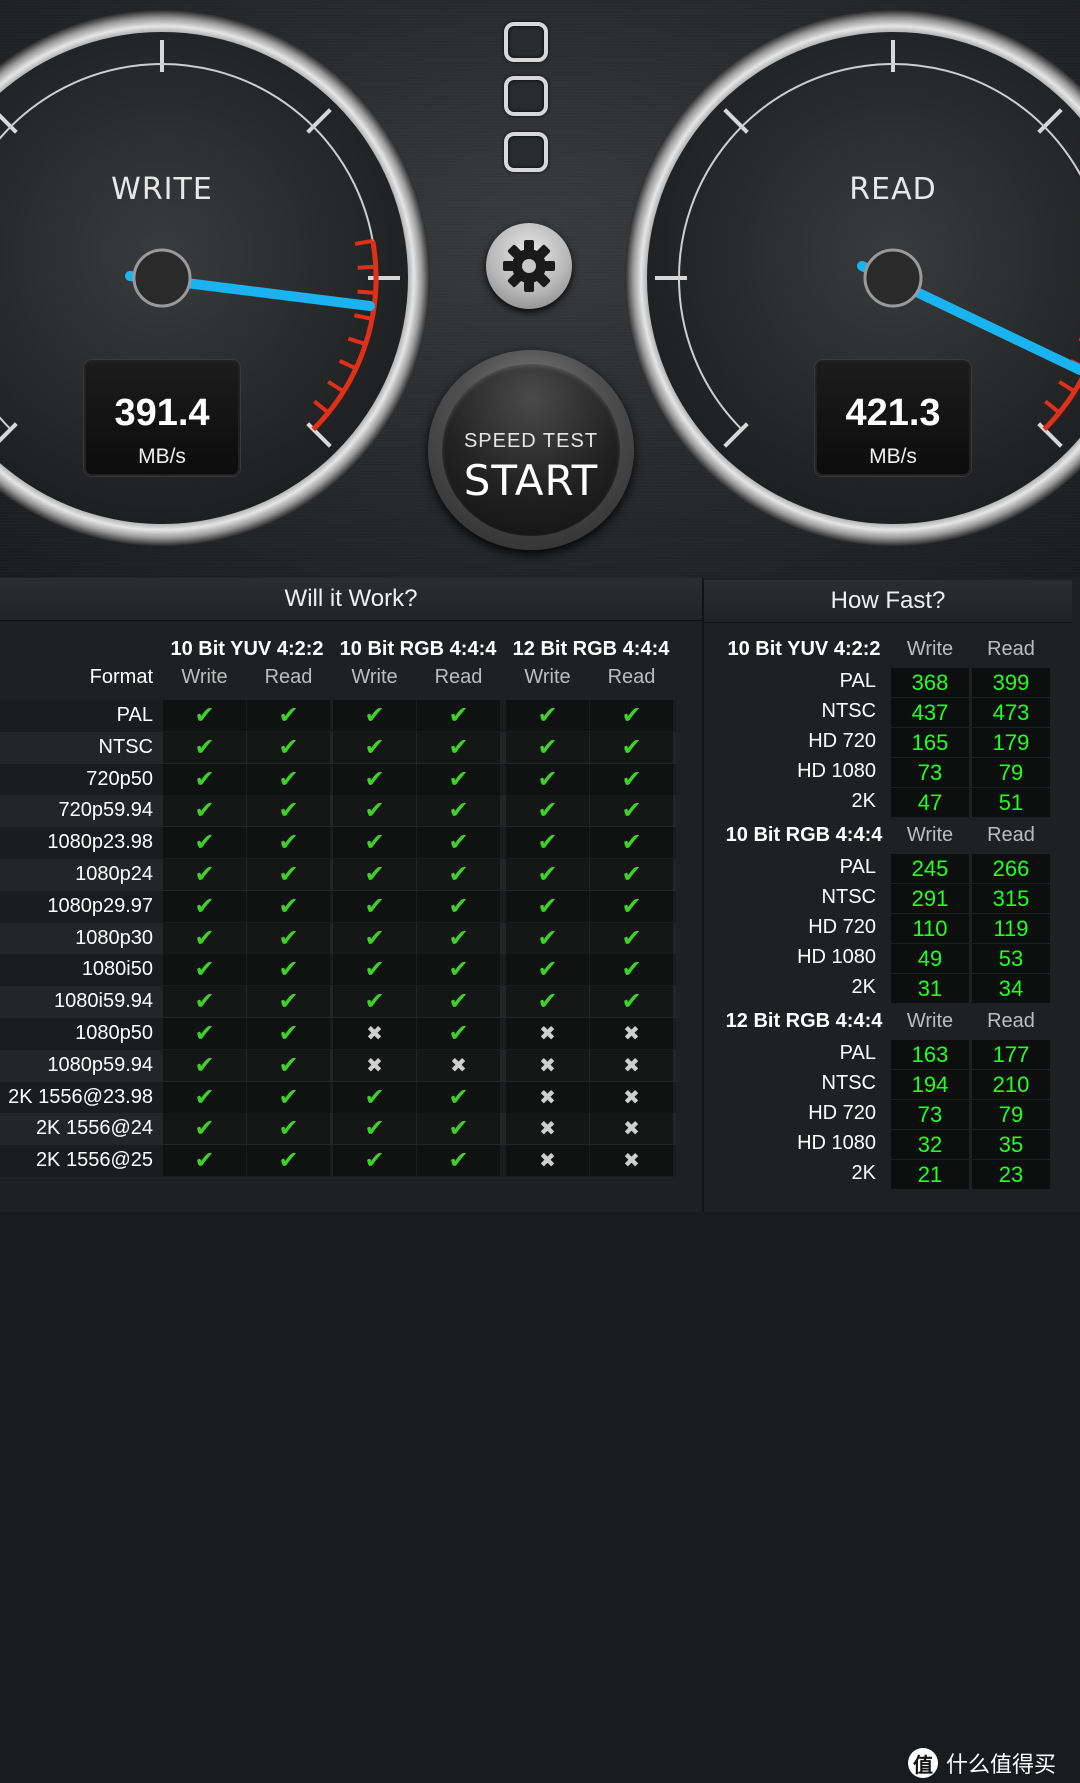 This screenshot has height=1783, width=1080. I want to click on format-name: 2K 1556@23.98, so click(80, 1096).